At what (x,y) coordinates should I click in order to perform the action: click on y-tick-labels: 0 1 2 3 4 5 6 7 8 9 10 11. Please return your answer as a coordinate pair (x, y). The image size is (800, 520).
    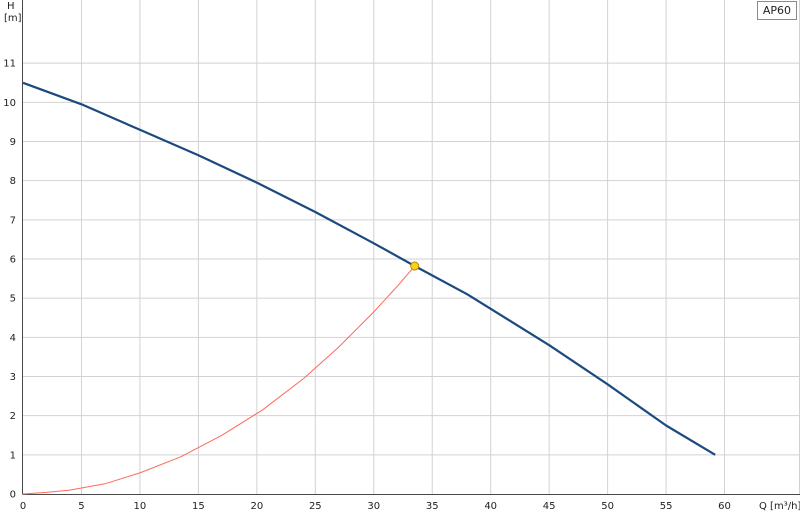
    Looking at the image, I should click on (9, 280).